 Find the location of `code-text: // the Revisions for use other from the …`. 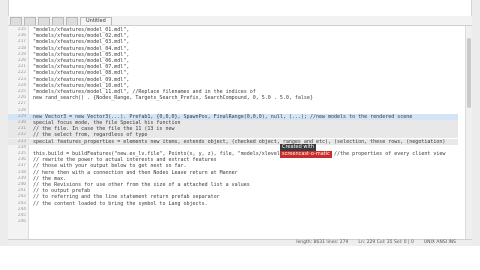

code-text: // the Revisions for use other from the … is located at coordinates (141, 185).